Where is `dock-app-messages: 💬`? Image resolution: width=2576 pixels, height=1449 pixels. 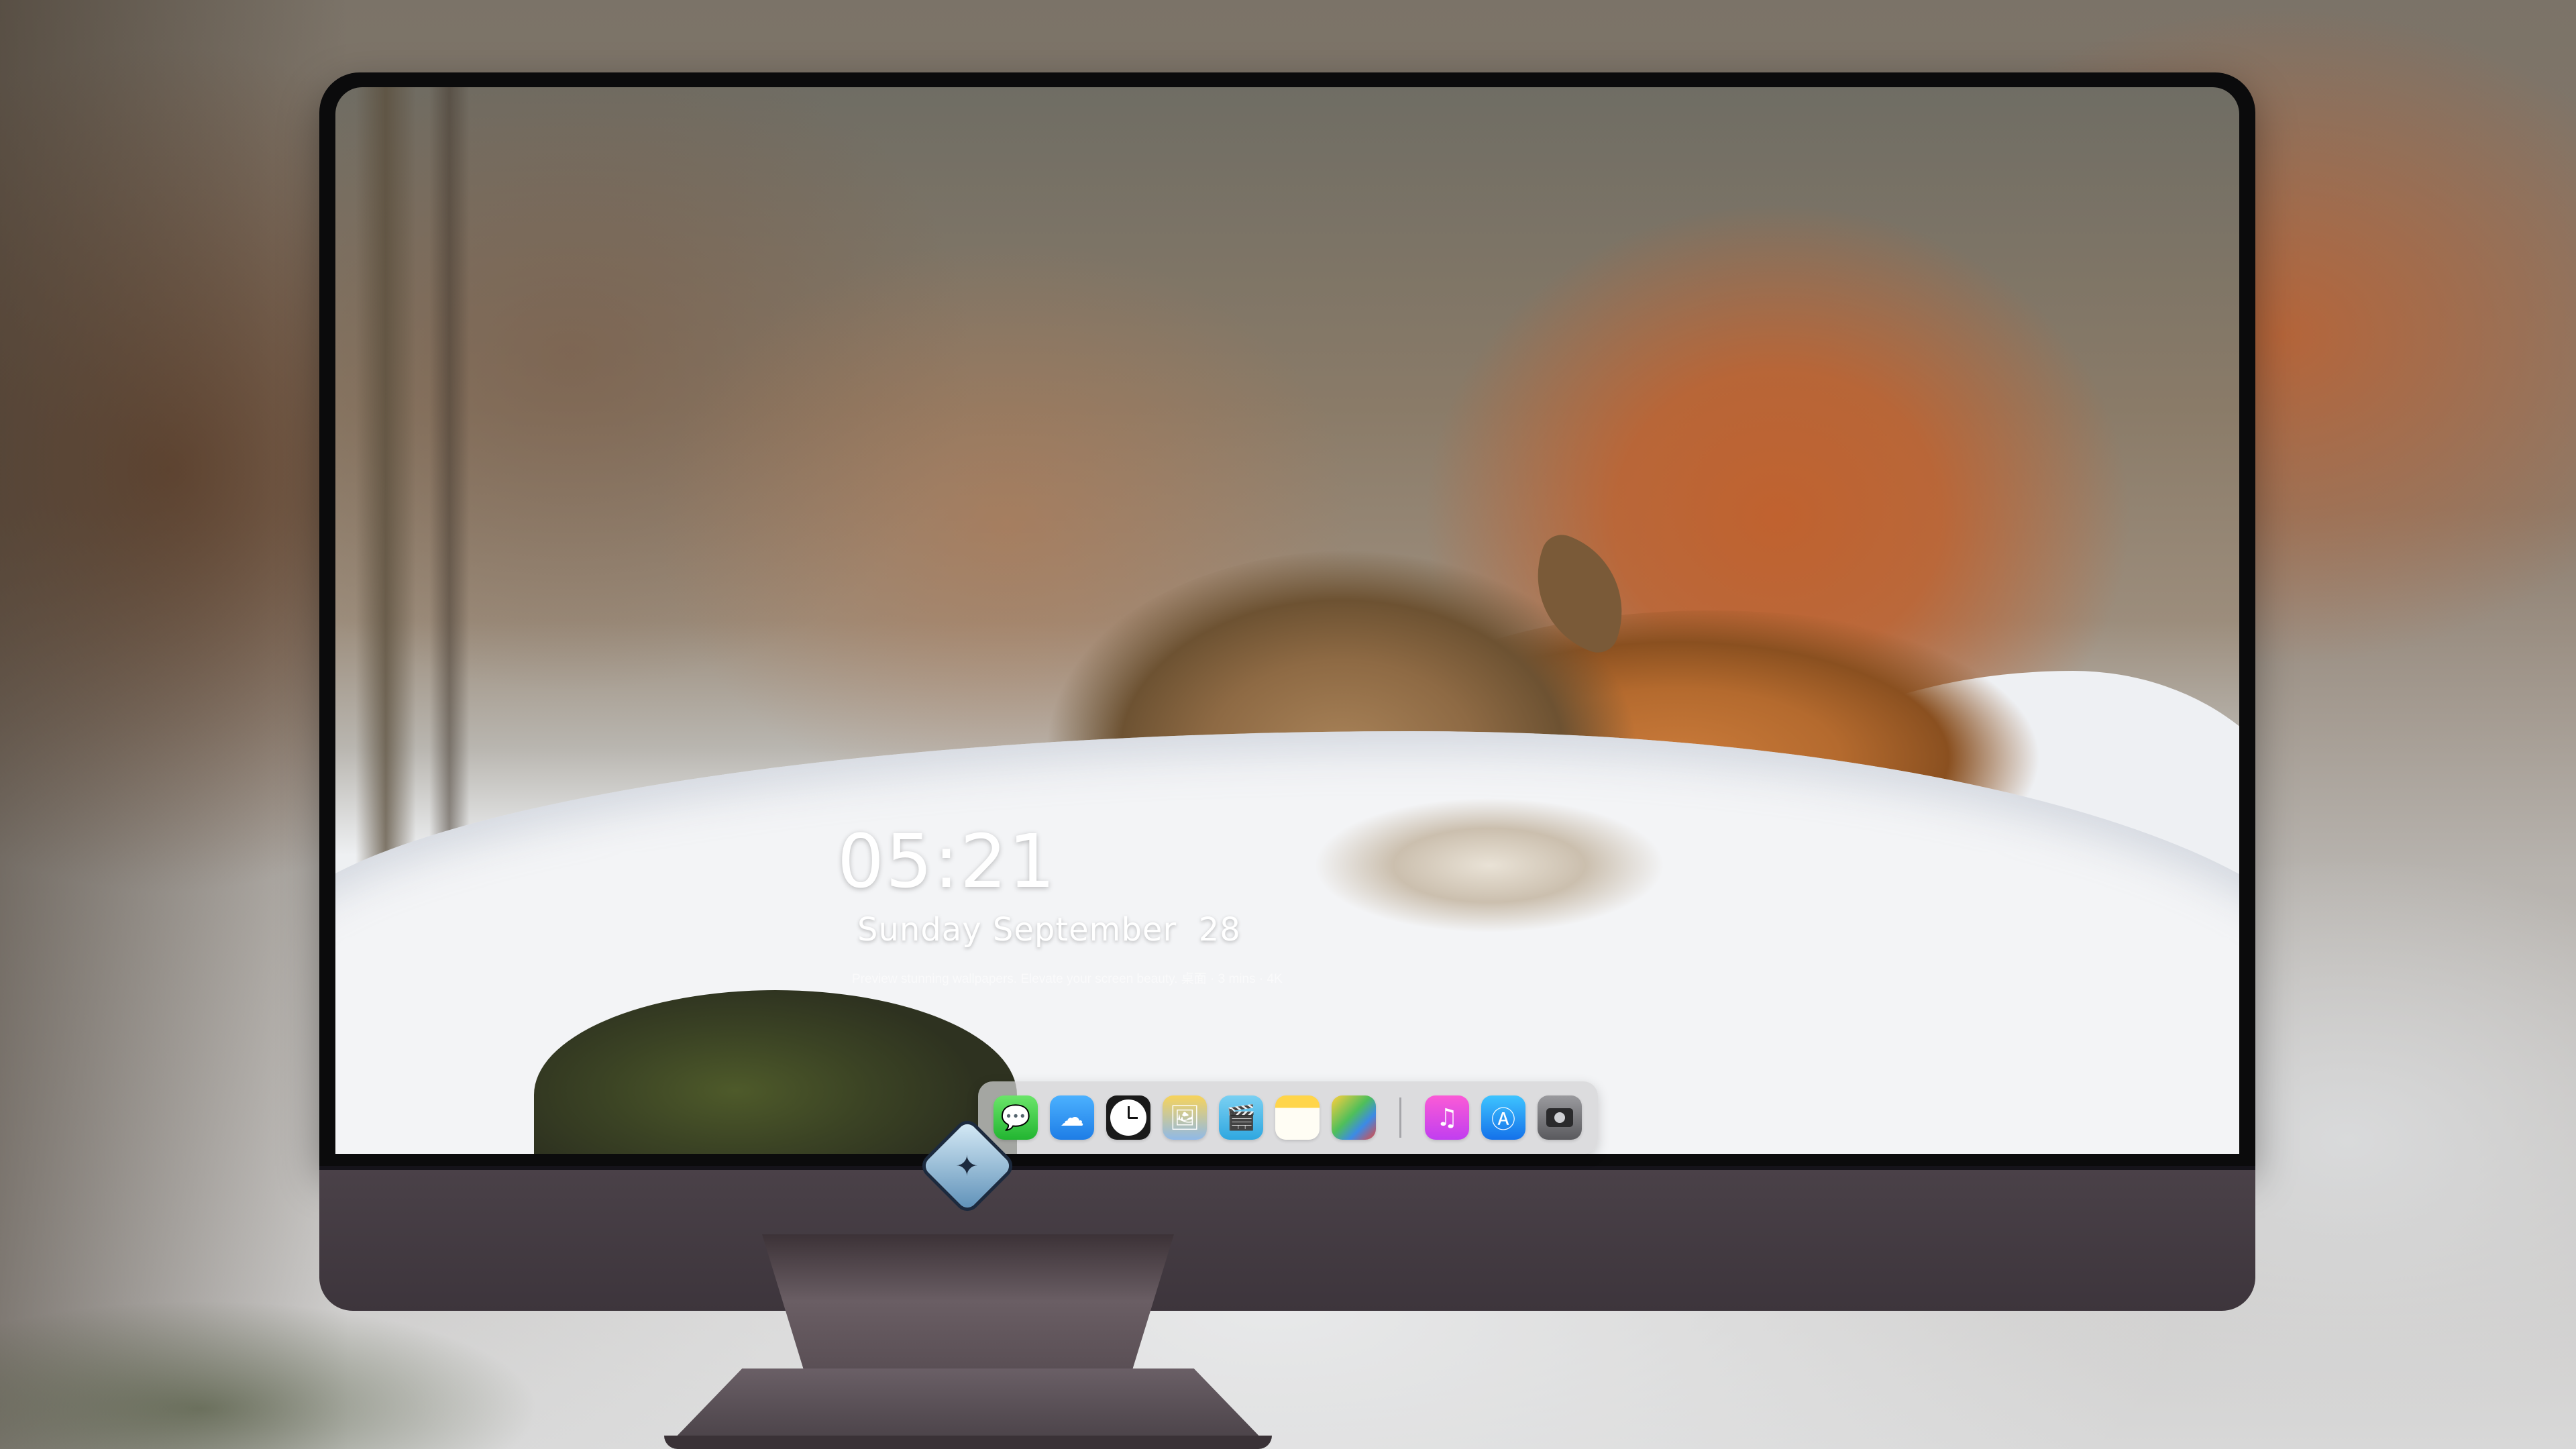 dock-app-messages: 💬 is located at coordinates (1016, 1117).